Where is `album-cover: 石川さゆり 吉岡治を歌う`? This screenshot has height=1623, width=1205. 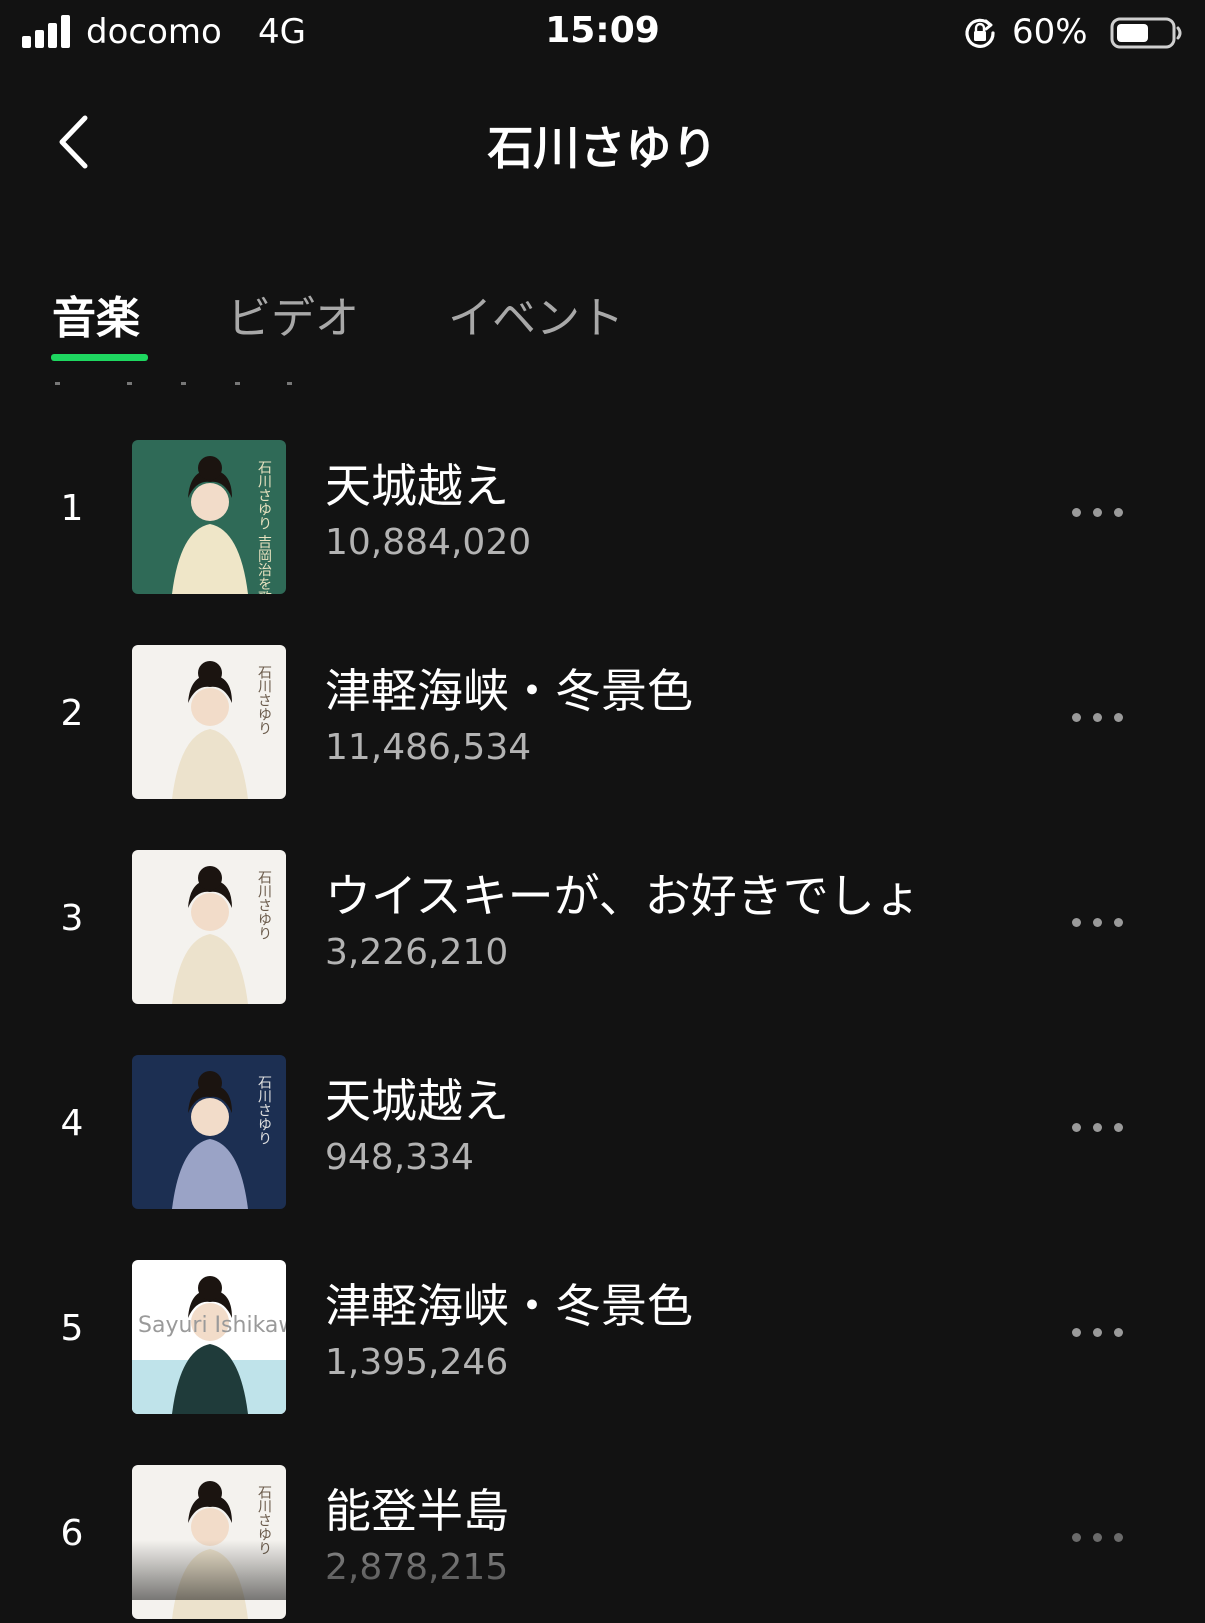
album-cover: 石川さゆり 吉岡治を歌う is located at coordinates (209, 517).